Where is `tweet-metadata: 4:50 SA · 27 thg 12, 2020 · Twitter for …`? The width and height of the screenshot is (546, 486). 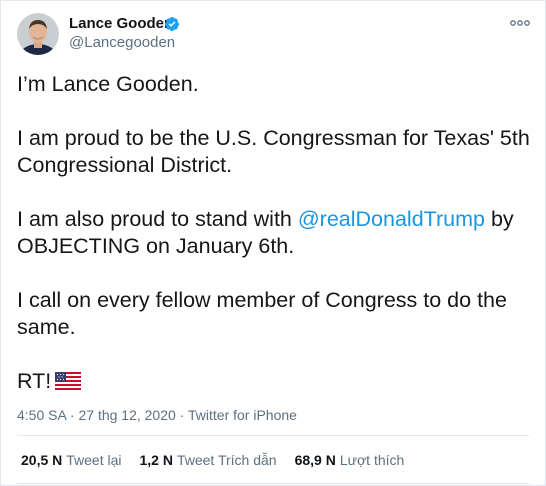 tweet-metadata: 4:50 SA · 27 thg 12, 2020 · Twitter for … is located at coordinates (157, 415).